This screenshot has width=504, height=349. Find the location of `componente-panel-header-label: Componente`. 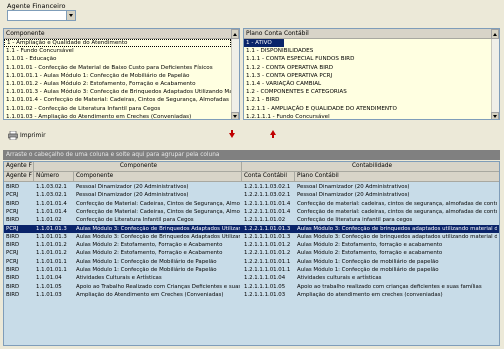

componente-panel-header-label: Componente is located at coordinates (25, 33).